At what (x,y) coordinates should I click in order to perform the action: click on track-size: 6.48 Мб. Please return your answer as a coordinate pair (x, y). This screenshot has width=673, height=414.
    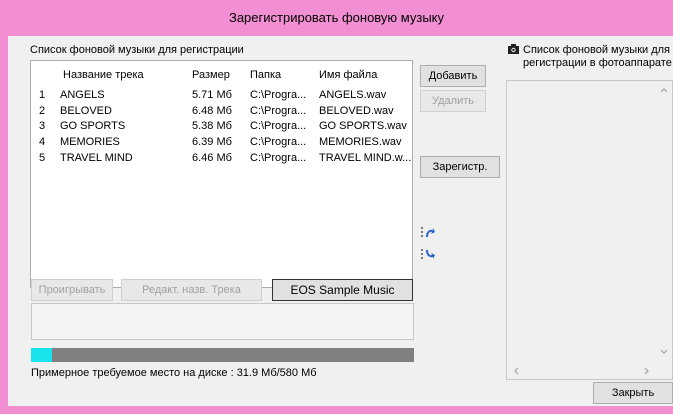
    Looking at the image, I should click on (212, 111).